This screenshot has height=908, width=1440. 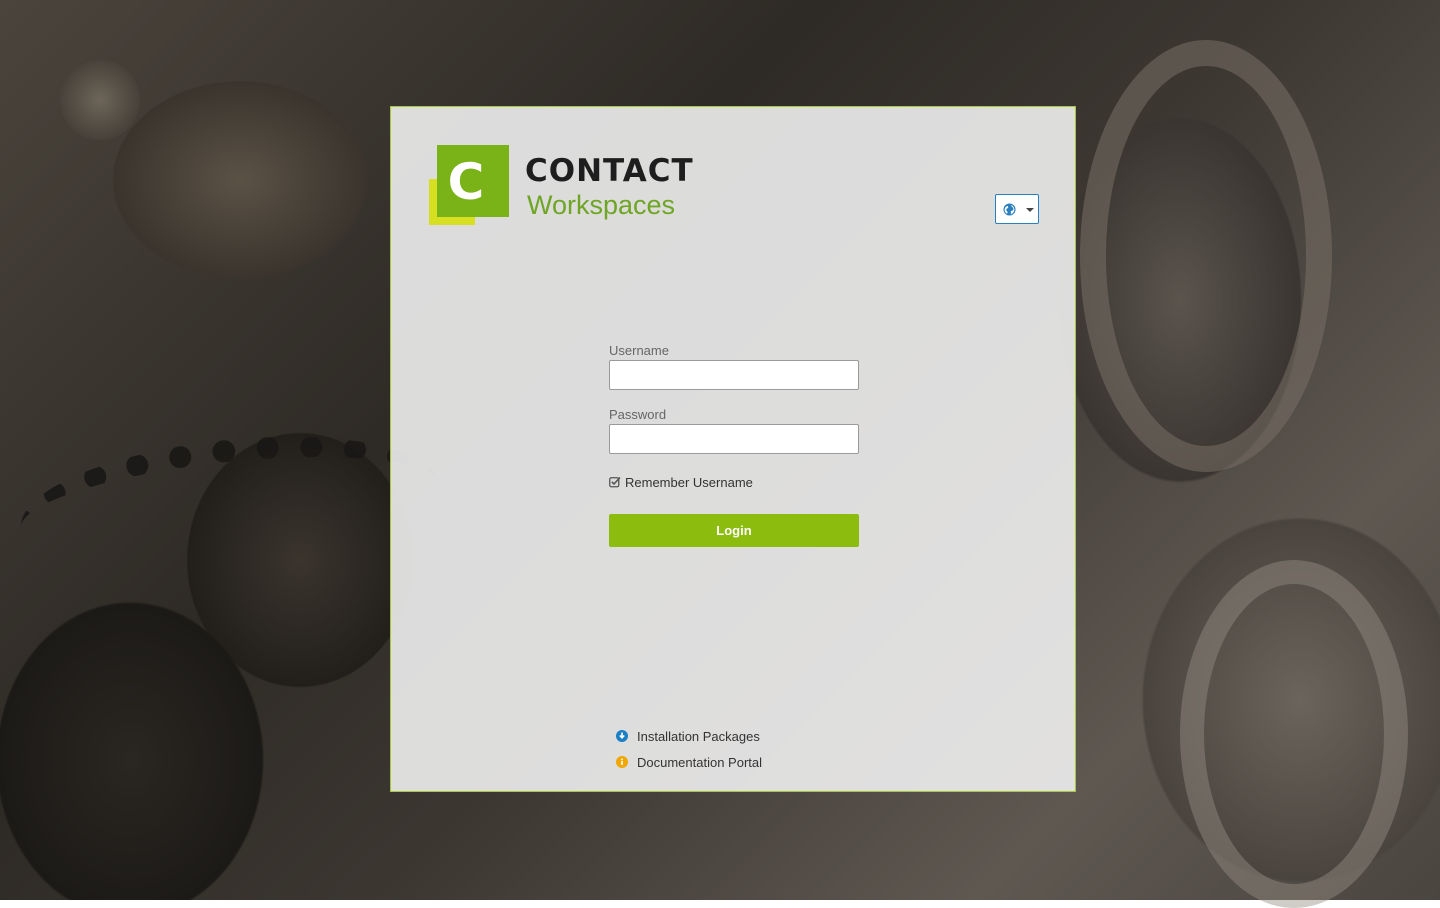 I want to click on documentation-portal-link: Documentation Portal, so click(x=689, y=762).